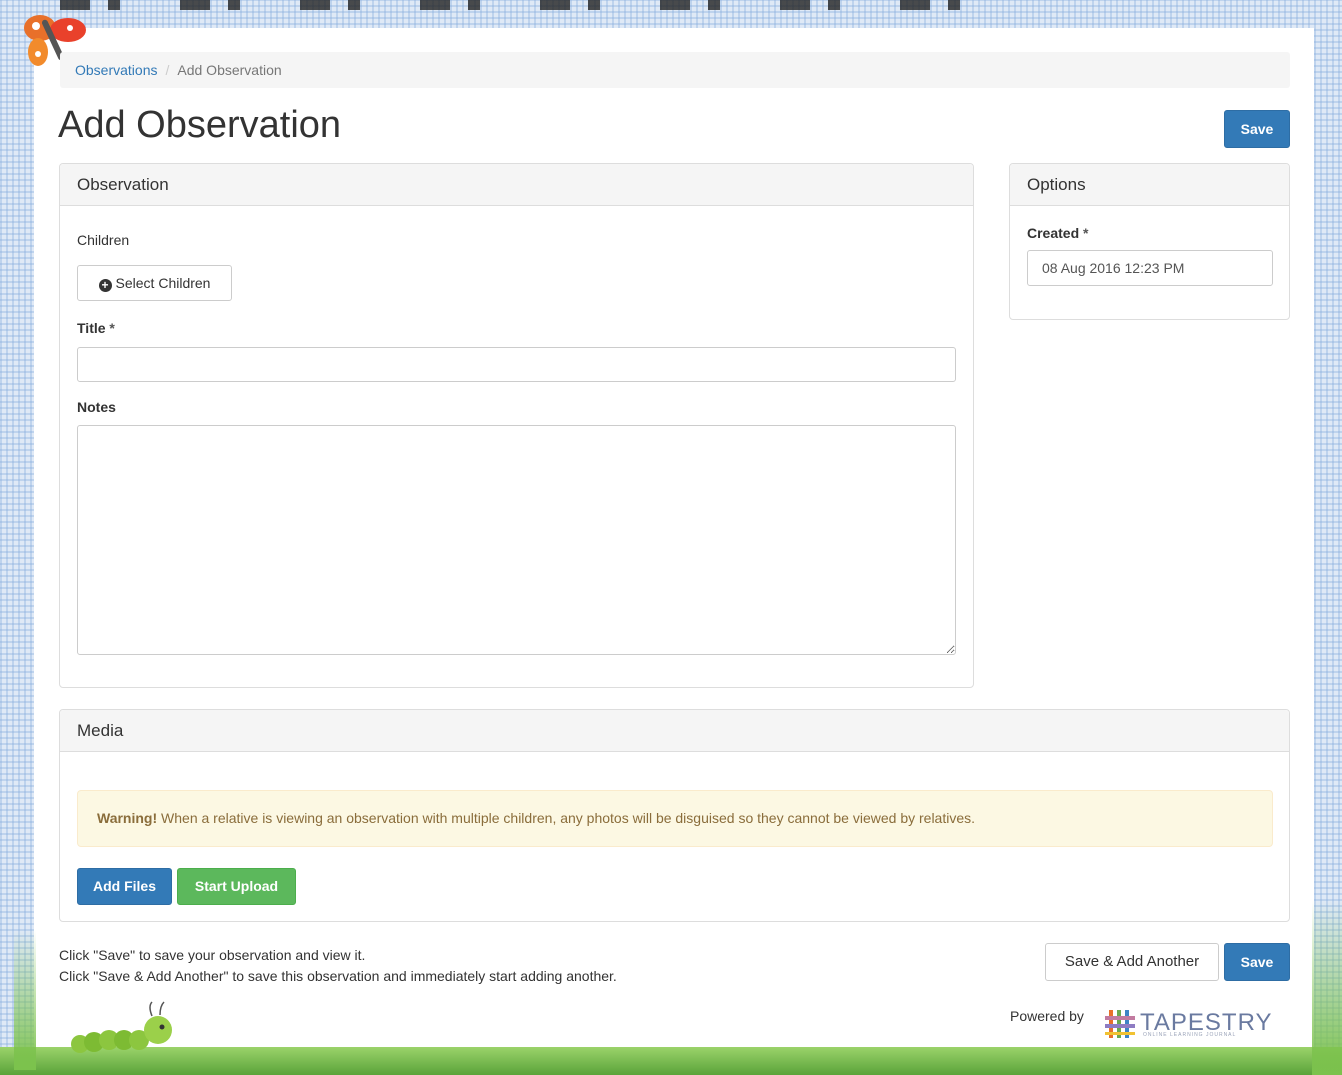 This screenshot has height=1075, width=1342. What do you see at coordinates (674, 731) in the screenshot?
I see `media-panel-heading: Media` at bounding box center [674, 731].